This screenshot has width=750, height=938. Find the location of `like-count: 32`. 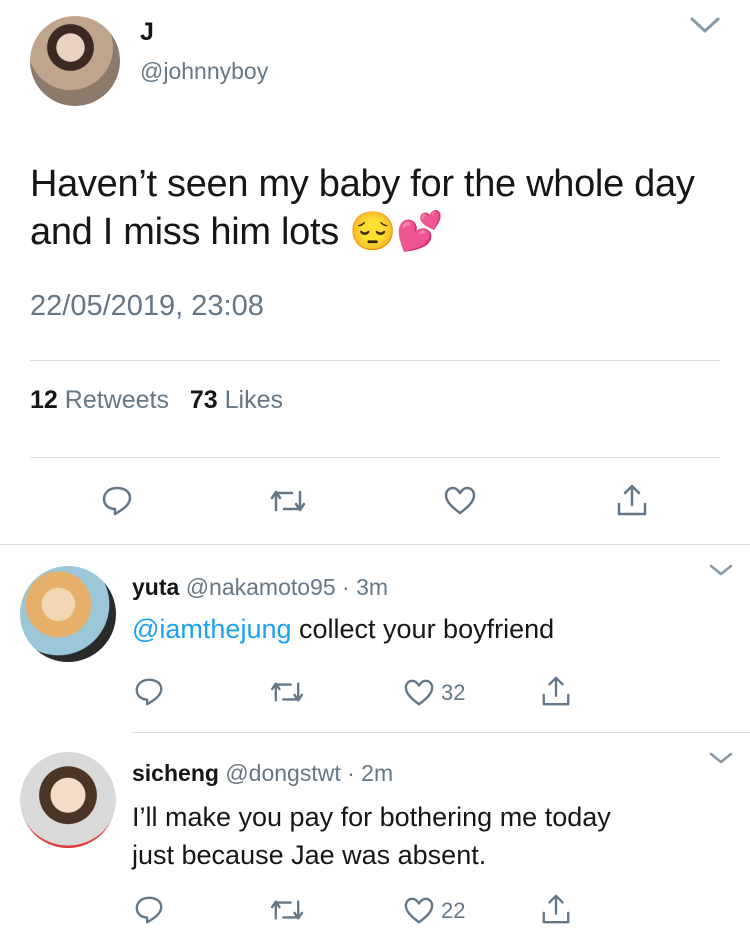

like-count: 32 is located at coordinates (453, 692).